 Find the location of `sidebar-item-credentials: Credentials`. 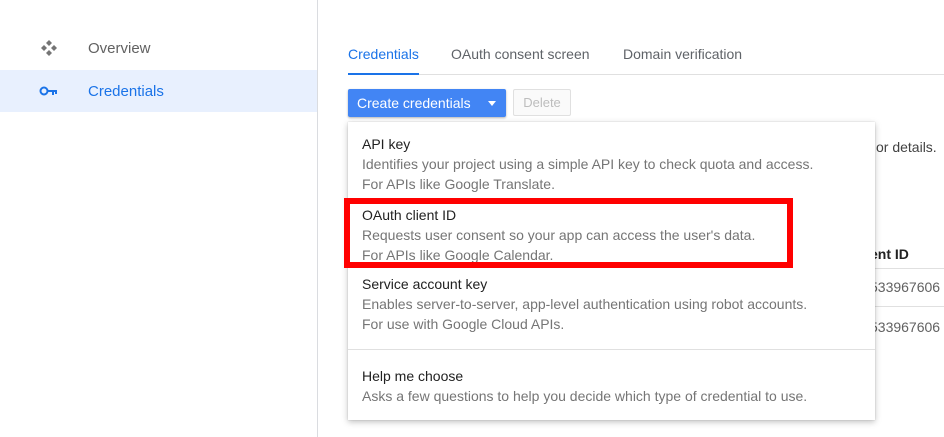

sidebar-item-credentials: Credentials is located at coordinates (158, 91).